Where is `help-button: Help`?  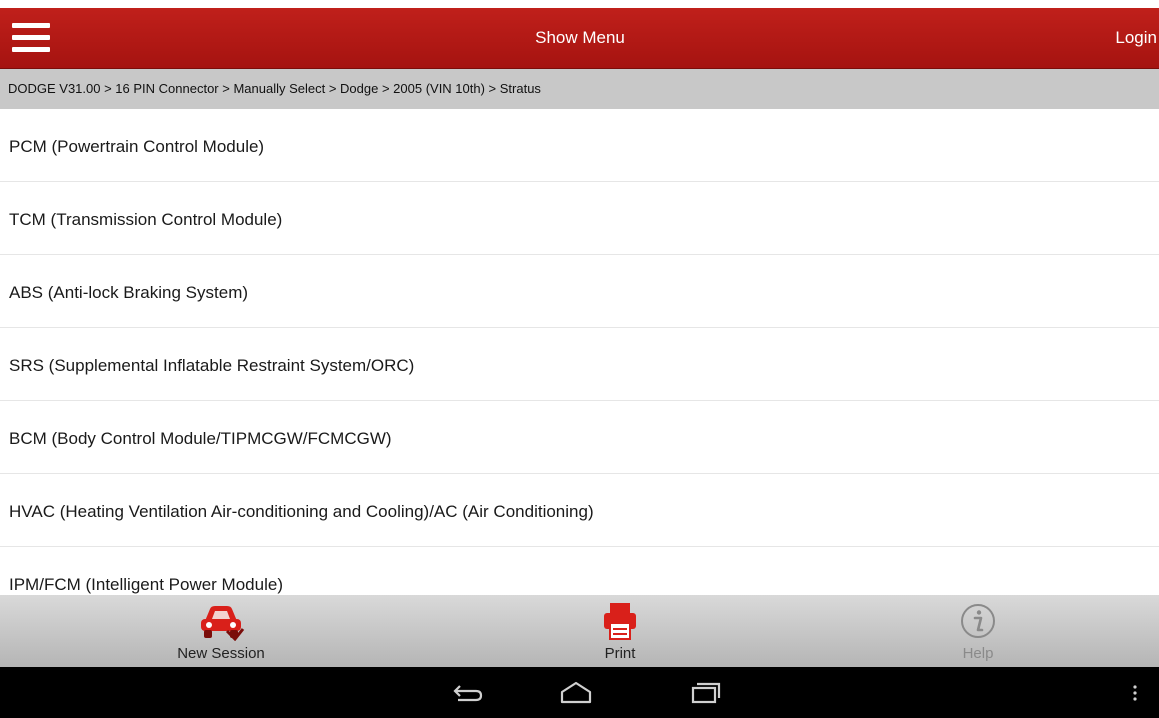
help-button: Help is located at coordinates (978, 631).